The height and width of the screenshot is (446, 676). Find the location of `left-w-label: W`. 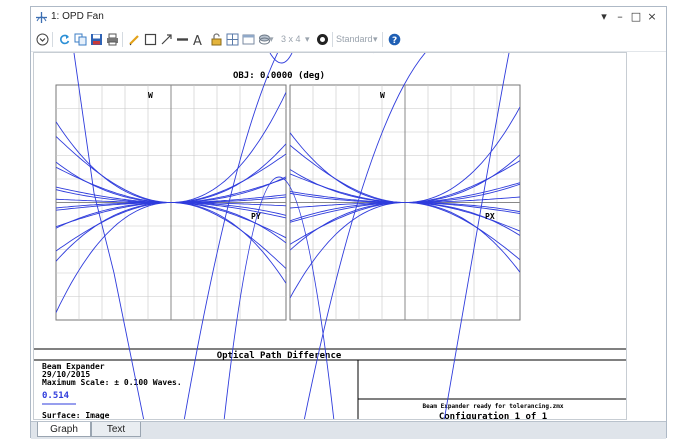

left-w-label: W is located at coordinates (150, 95).